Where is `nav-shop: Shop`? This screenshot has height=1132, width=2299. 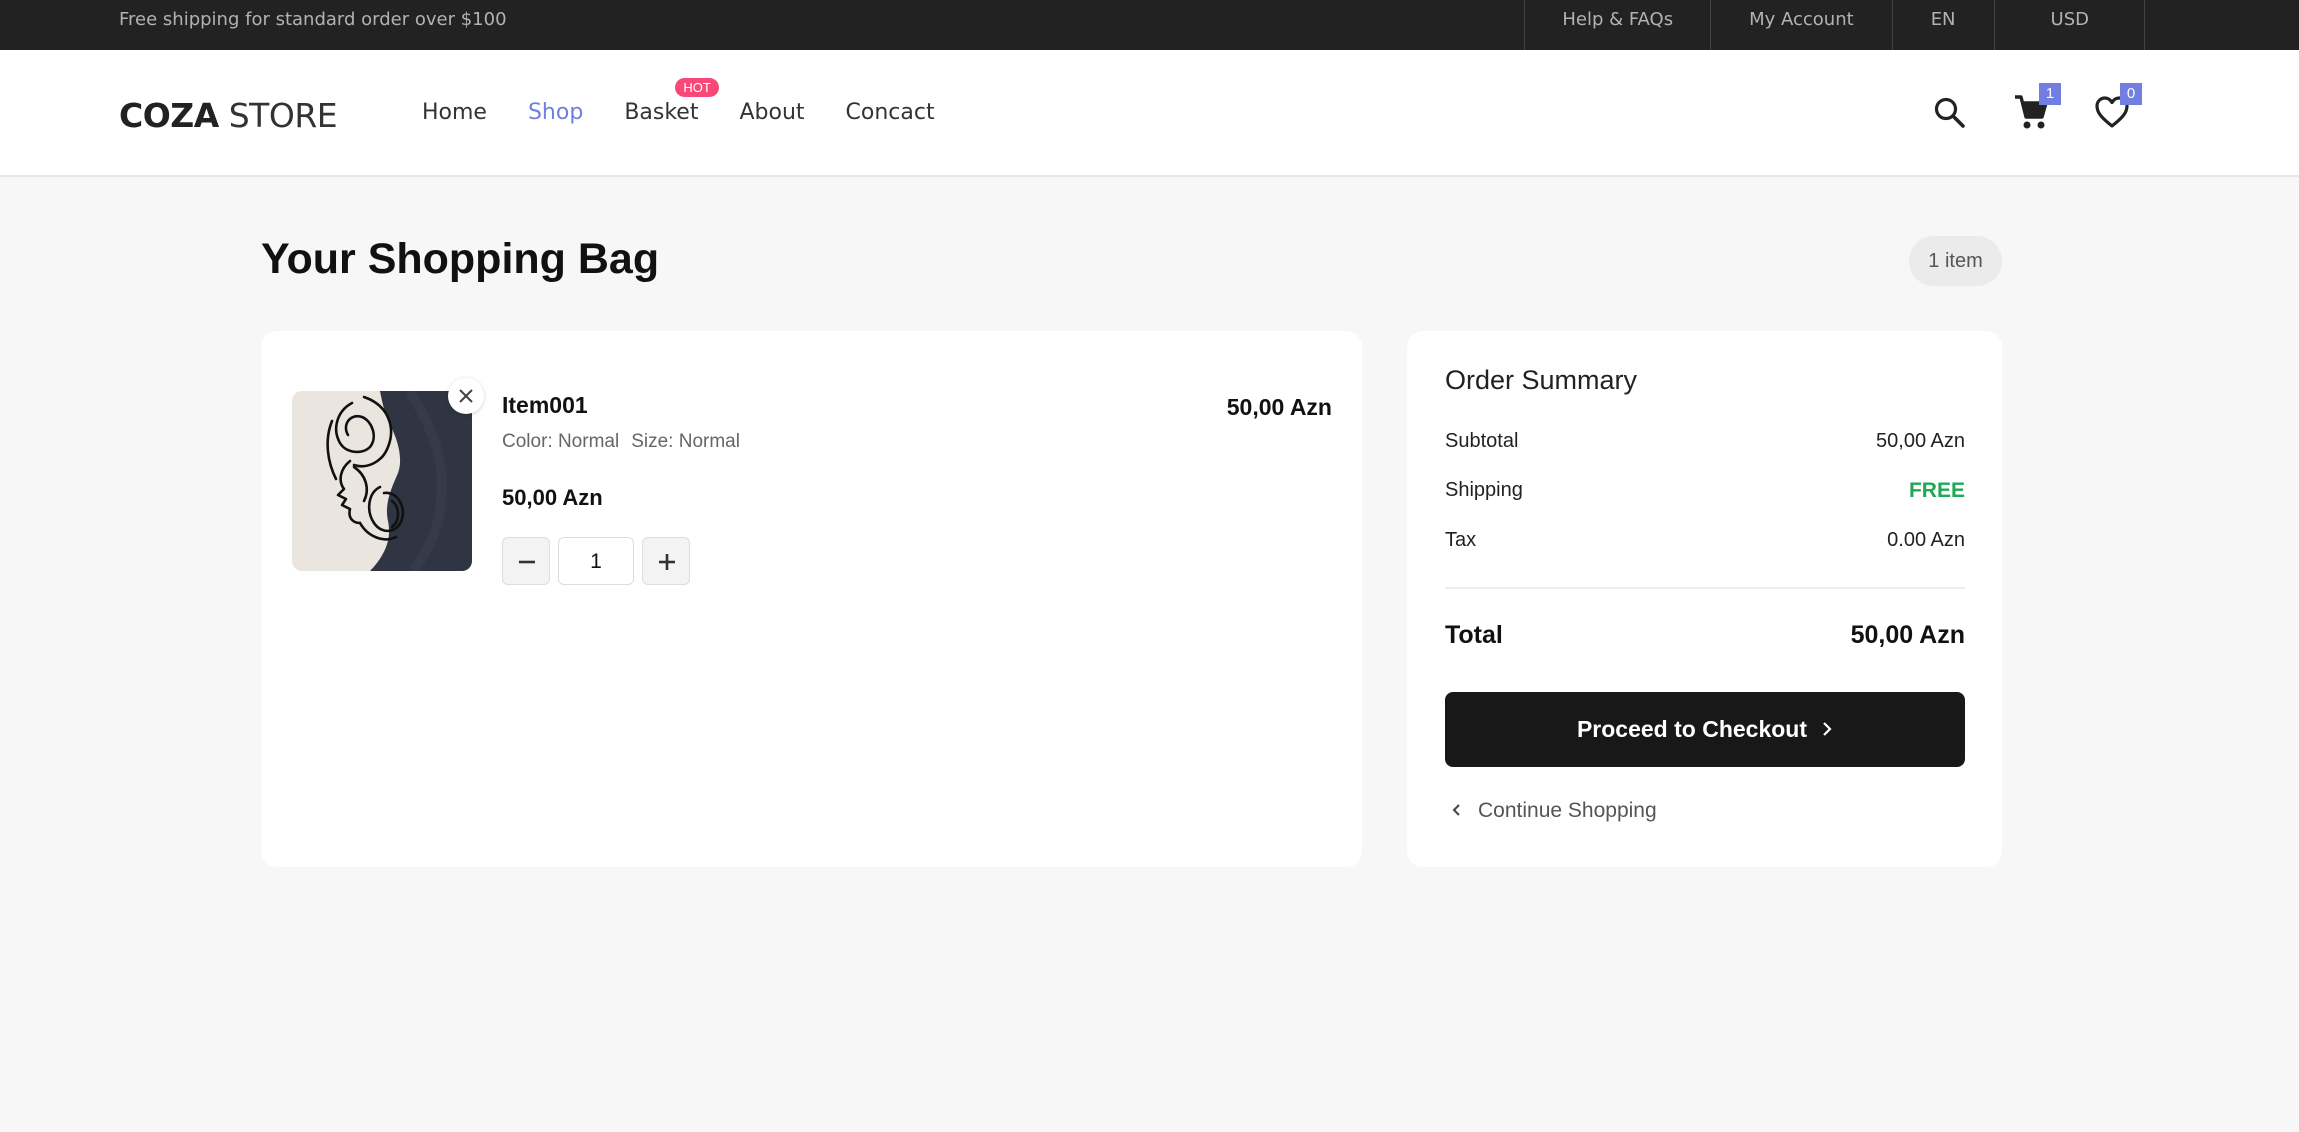 nav-shop: Shop is located at coordinates (555, 112).